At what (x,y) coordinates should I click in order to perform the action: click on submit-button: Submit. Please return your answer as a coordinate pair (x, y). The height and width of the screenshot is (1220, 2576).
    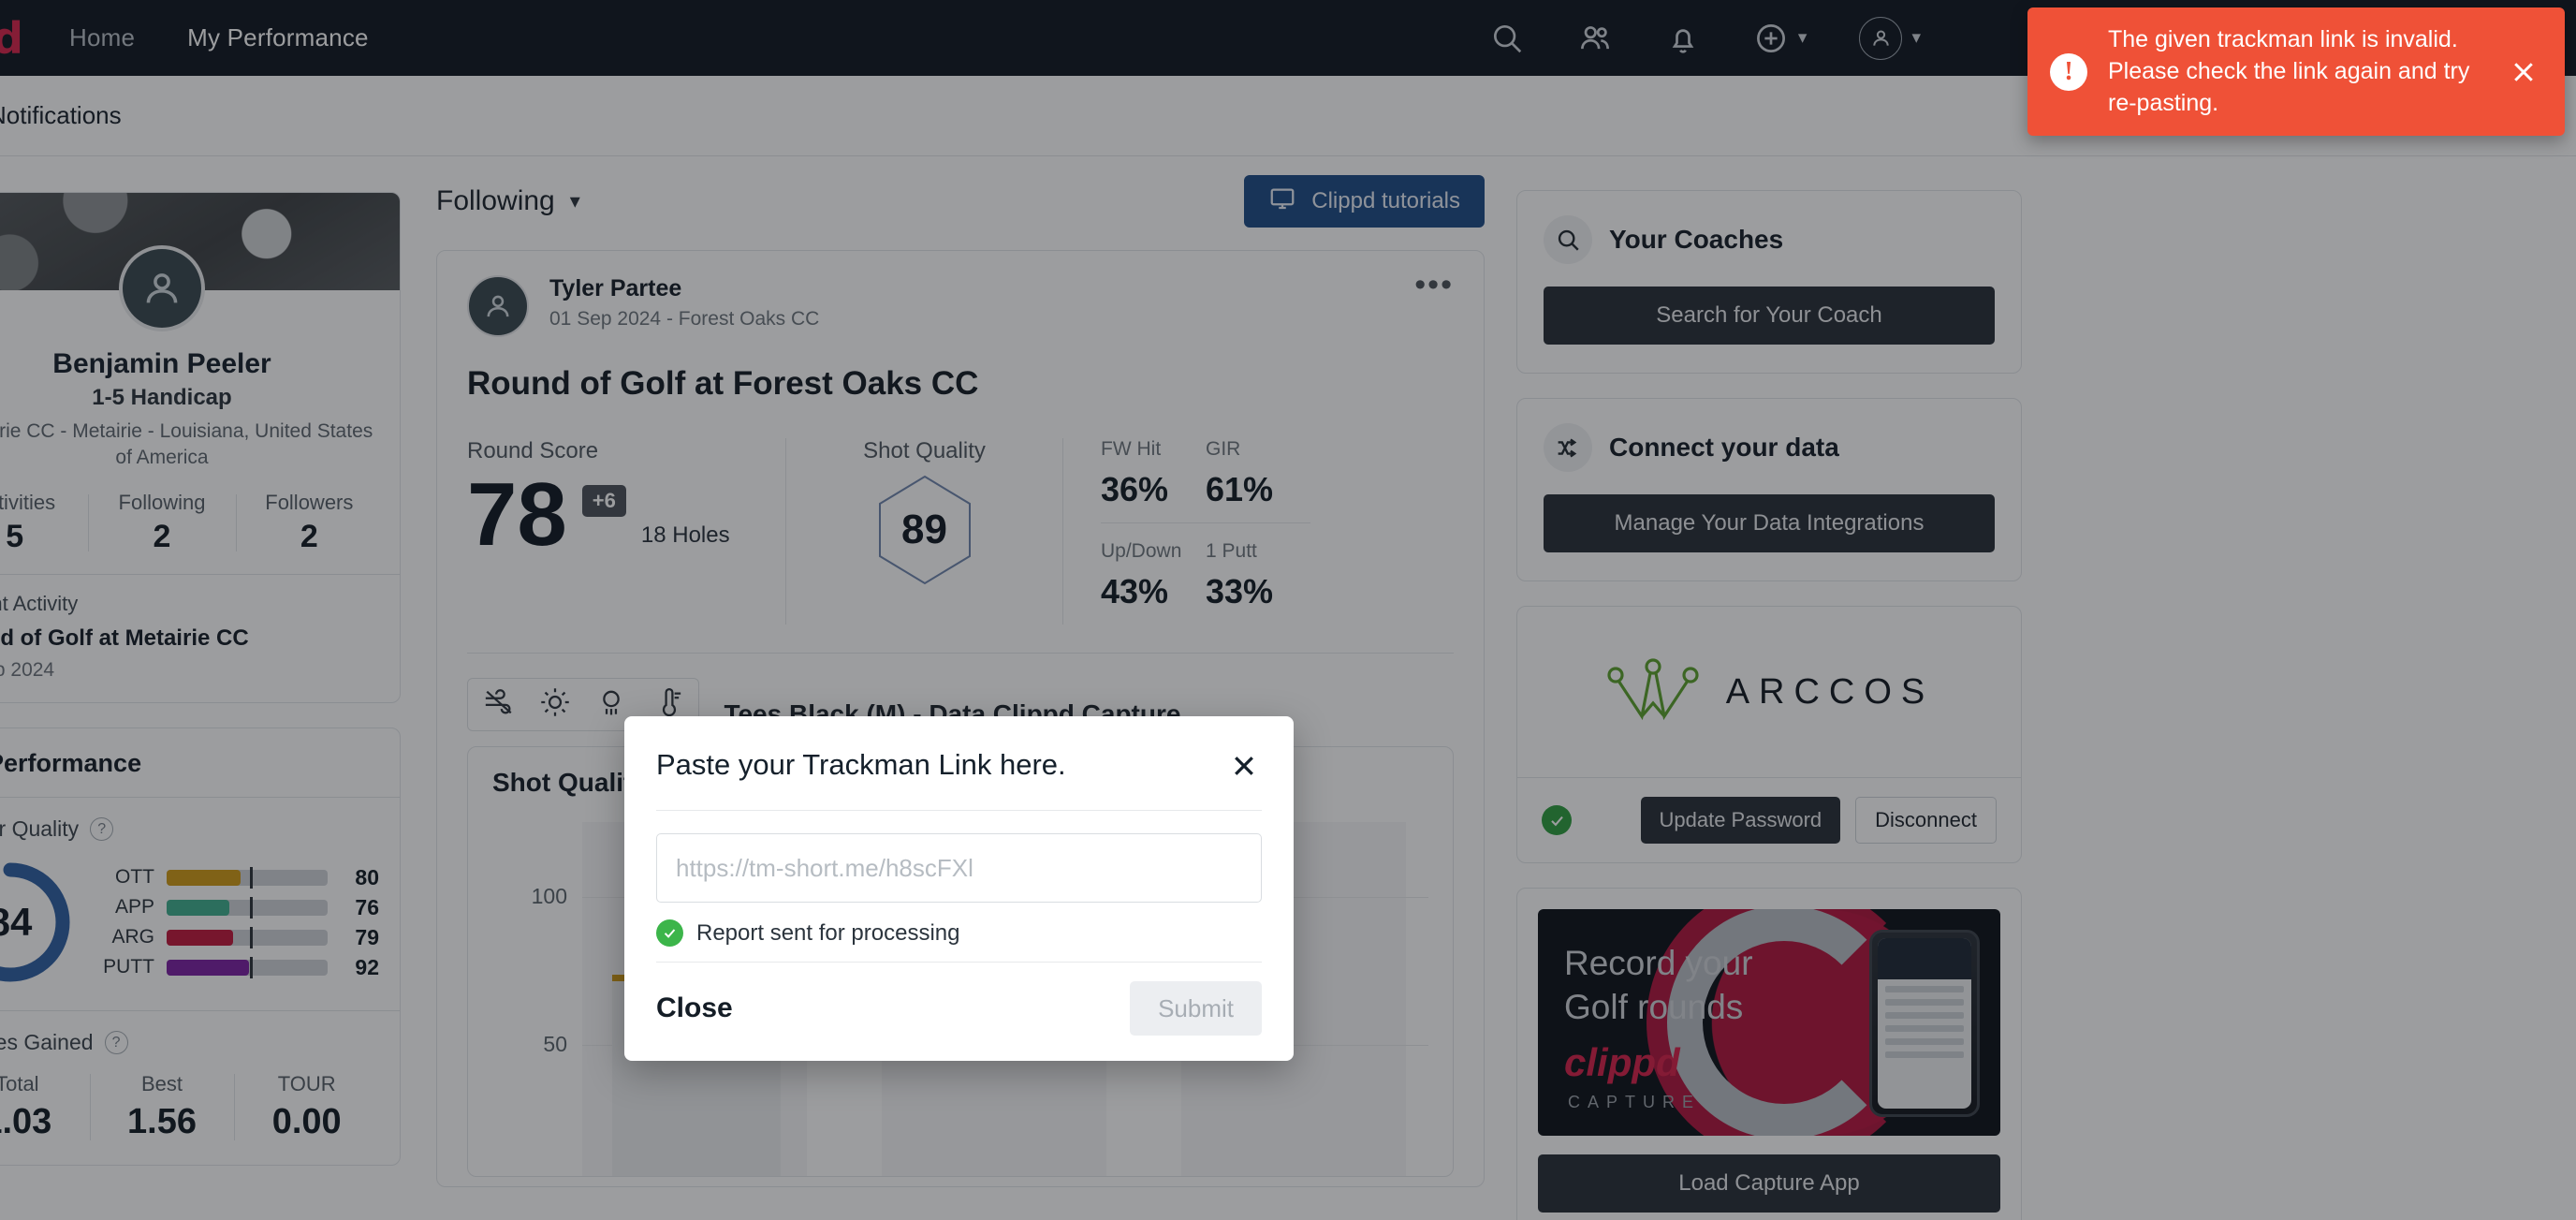
    Looking at the image, I should click on (1196, 1008).